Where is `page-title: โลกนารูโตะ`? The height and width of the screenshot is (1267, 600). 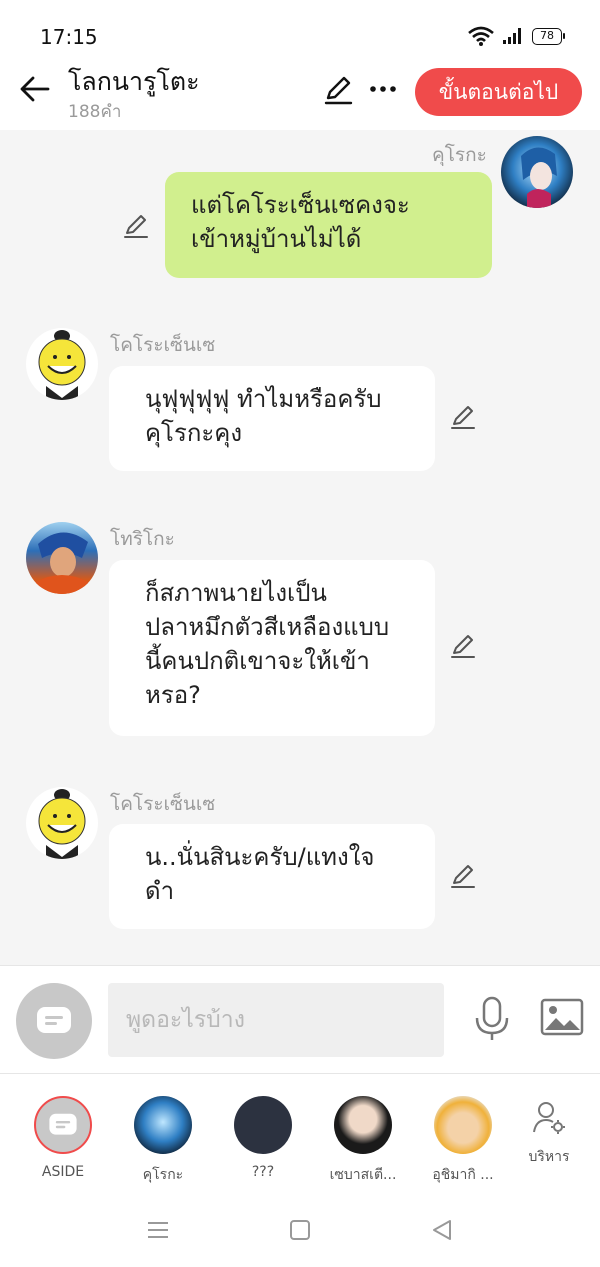 page-title: โลกนารูโตะ is located at coordinates (134, 81).